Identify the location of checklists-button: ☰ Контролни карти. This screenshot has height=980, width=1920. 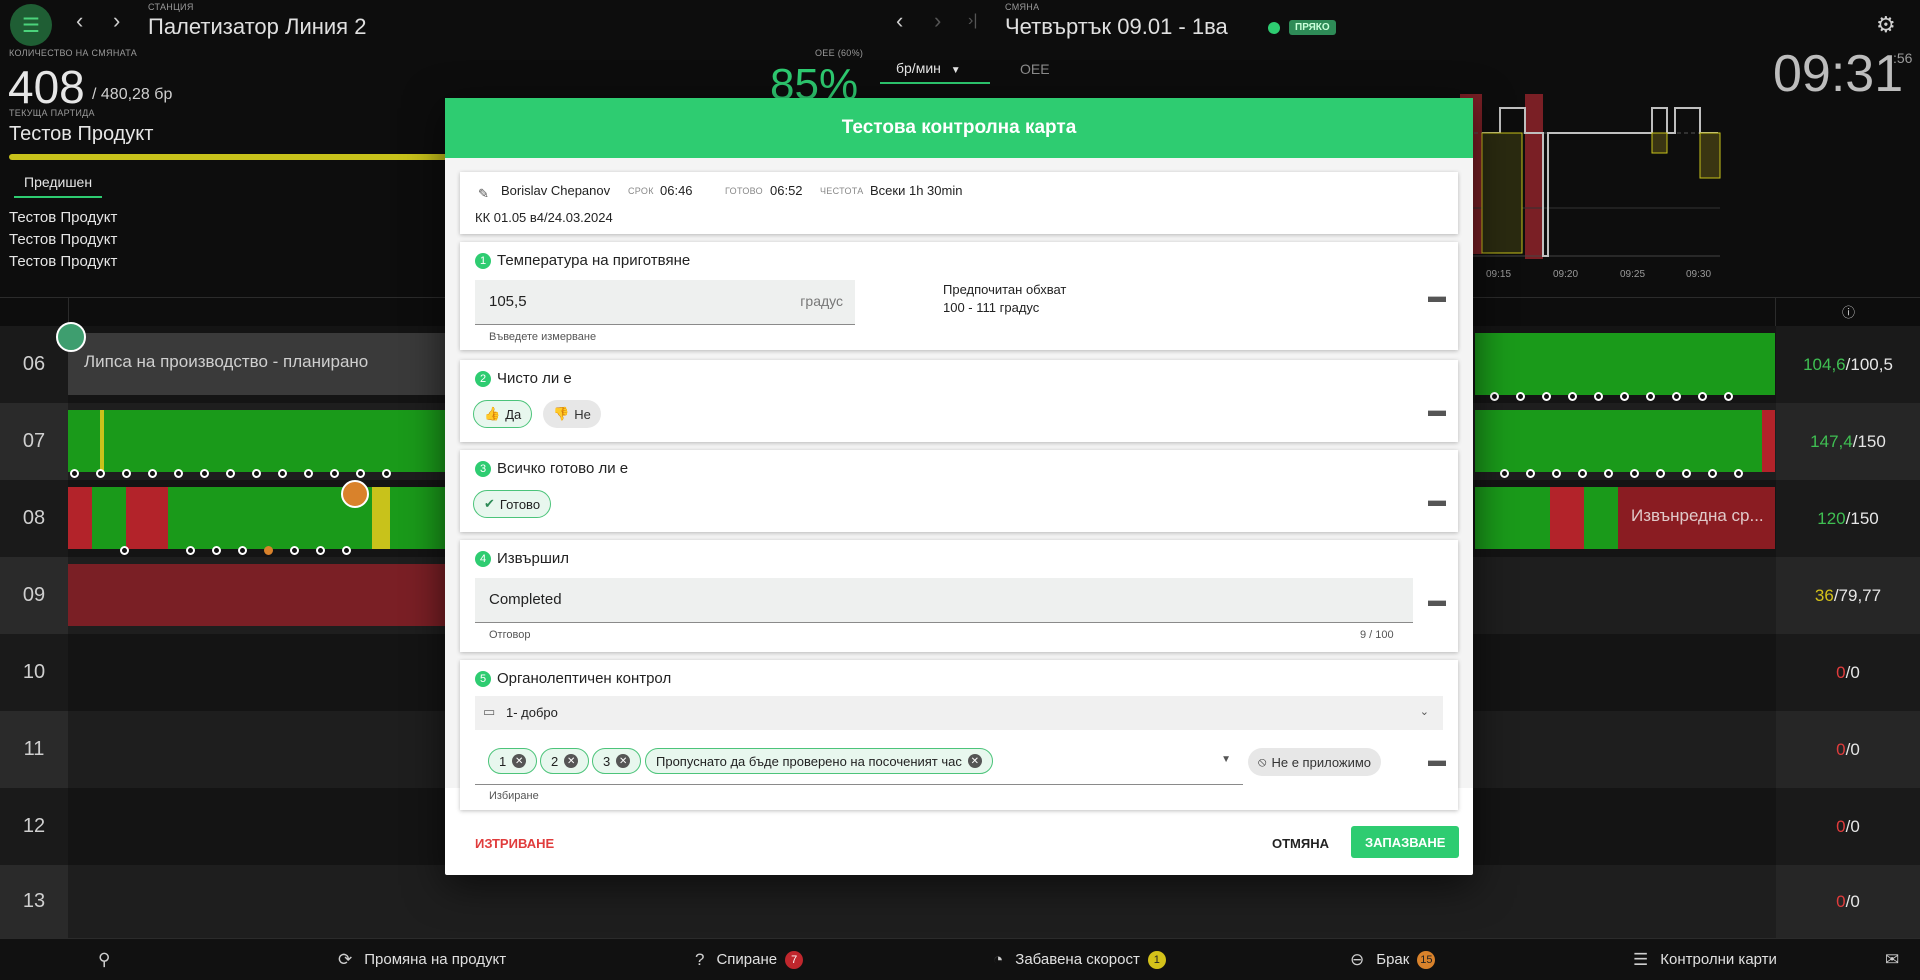
(1705, 959).